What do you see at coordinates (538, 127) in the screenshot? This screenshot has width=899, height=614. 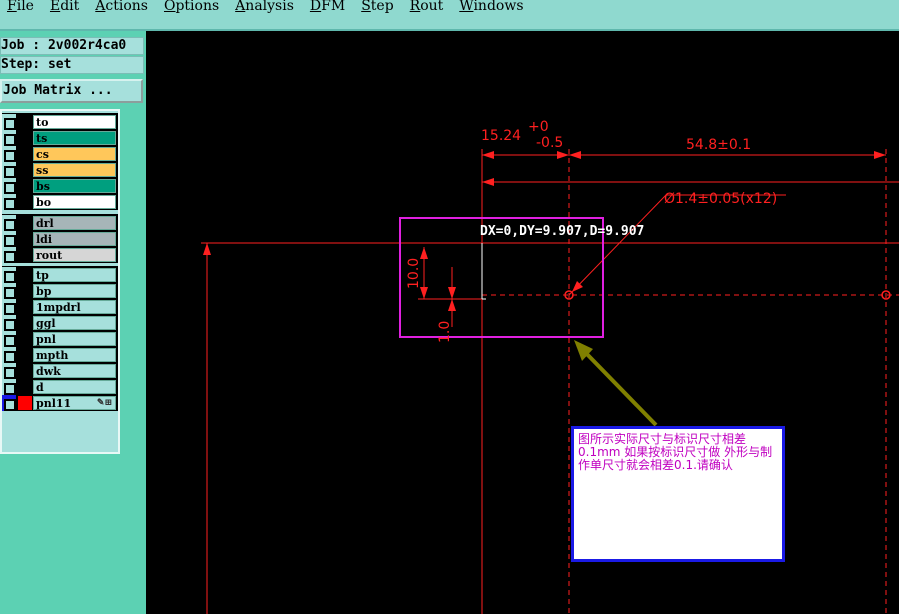 I see `dim-tol-plus: +0` at bounding box center [538, 127].